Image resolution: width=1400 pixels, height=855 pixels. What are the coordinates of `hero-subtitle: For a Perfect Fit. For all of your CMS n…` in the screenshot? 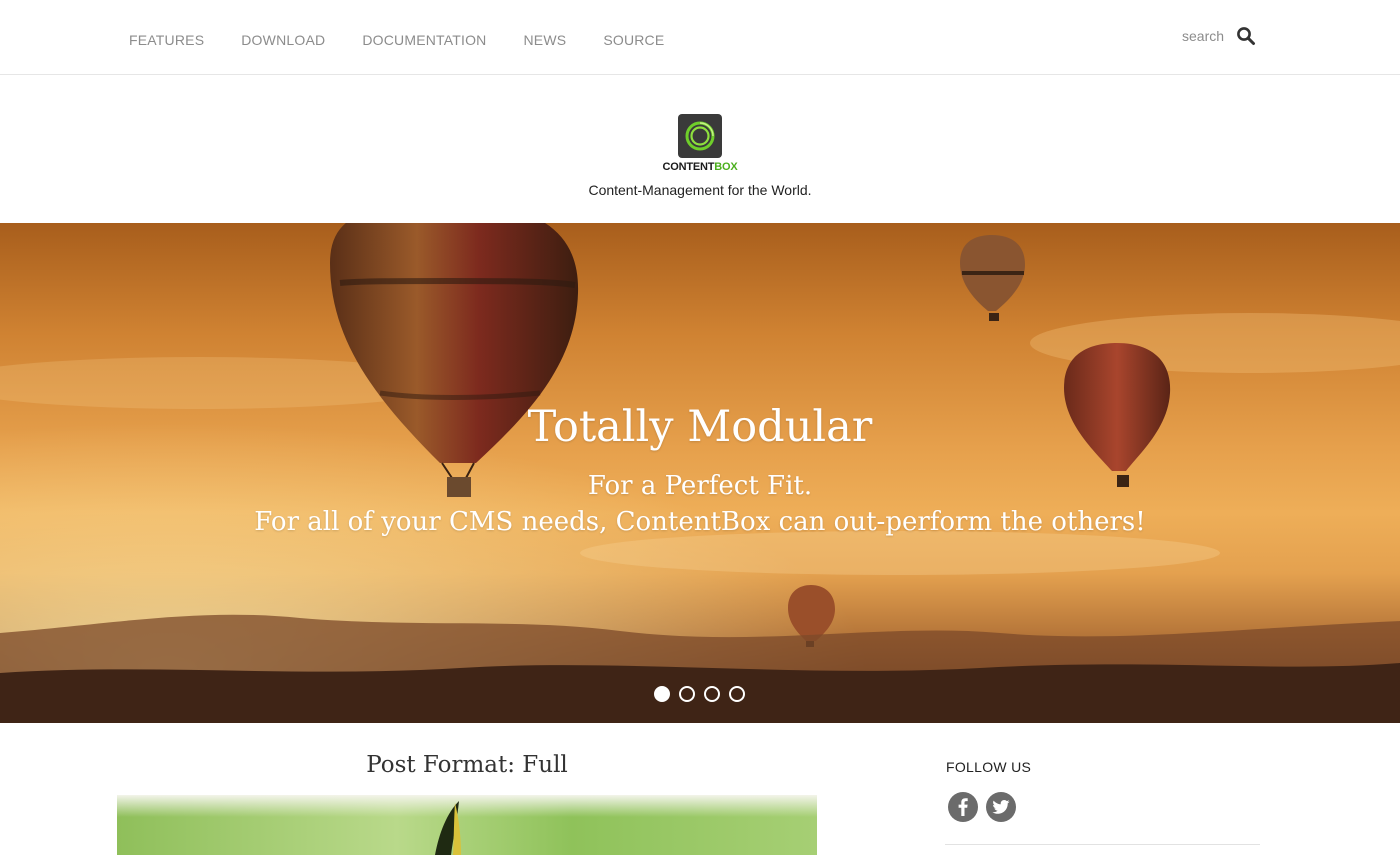 It's located at (700, 504).